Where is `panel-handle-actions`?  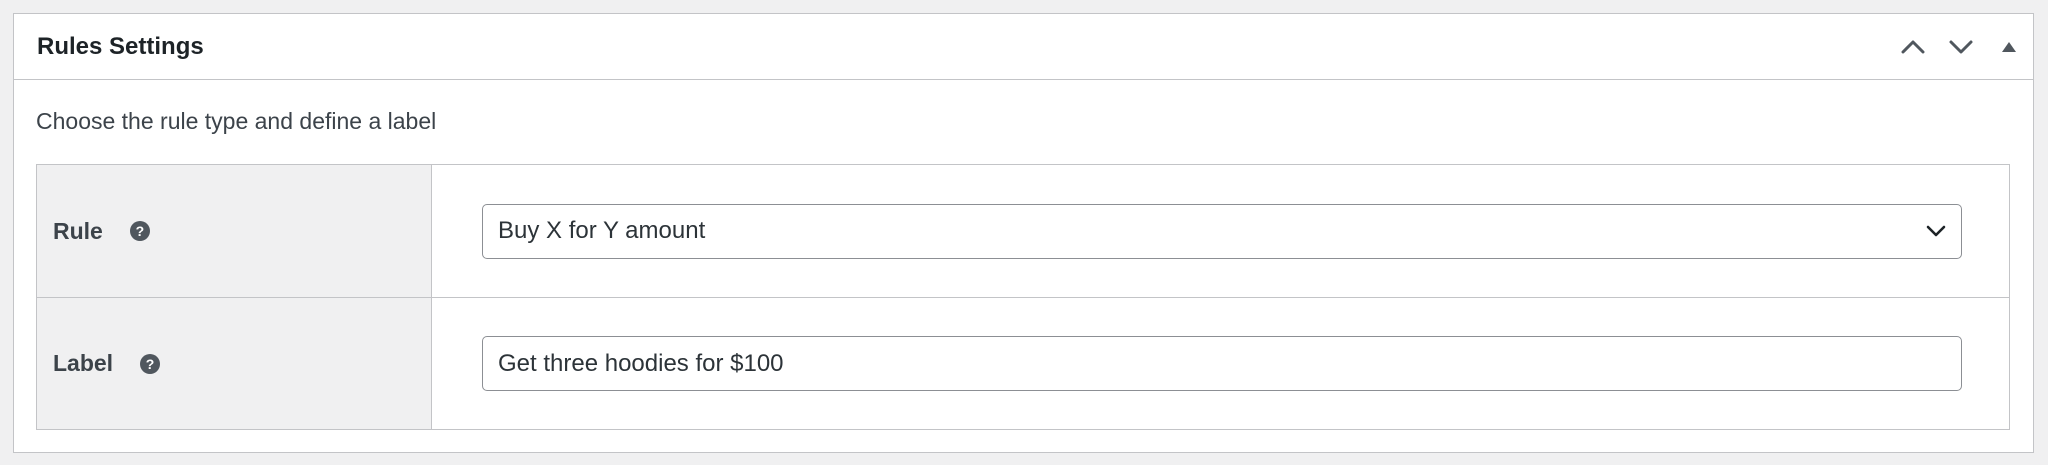
panel-handle-actions is located at coordinates (1961, 47).